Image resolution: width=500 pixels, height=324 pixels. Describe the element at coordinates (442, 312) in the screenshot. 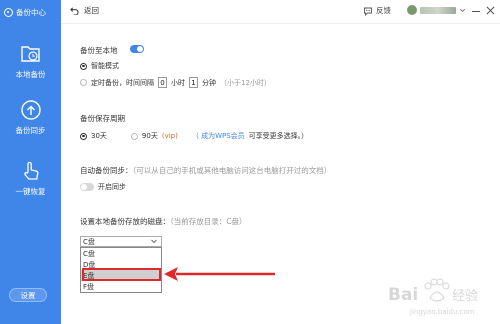

I see `watermark-sub: jingyan.baidu.com` at that location.